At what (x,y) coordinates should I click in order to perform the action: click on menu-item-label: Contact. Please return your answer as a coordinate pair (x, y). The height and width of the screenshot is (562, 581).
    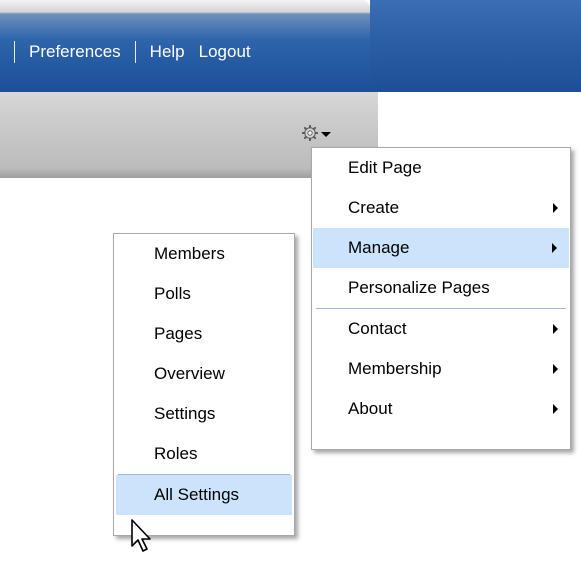
    Looking at the image, I should click on (377, 328).